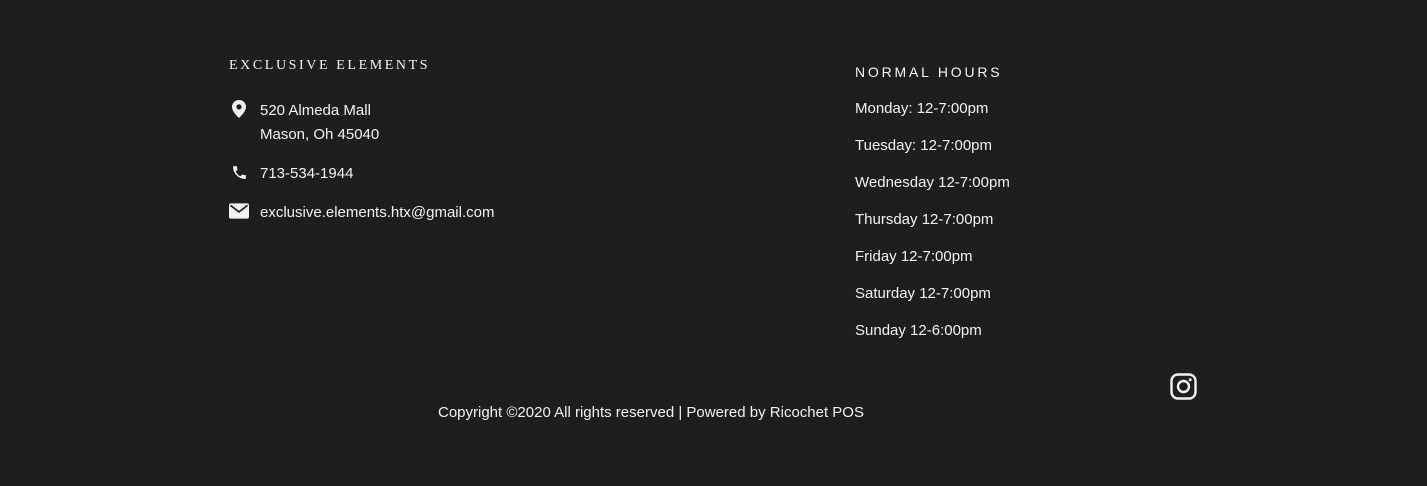 This screenshot has height=486, width=1427. Describe the element at coordinates (922, 108) in the screenshot. I see `hours-monday: Monday: 12-7:00pm` at that location.